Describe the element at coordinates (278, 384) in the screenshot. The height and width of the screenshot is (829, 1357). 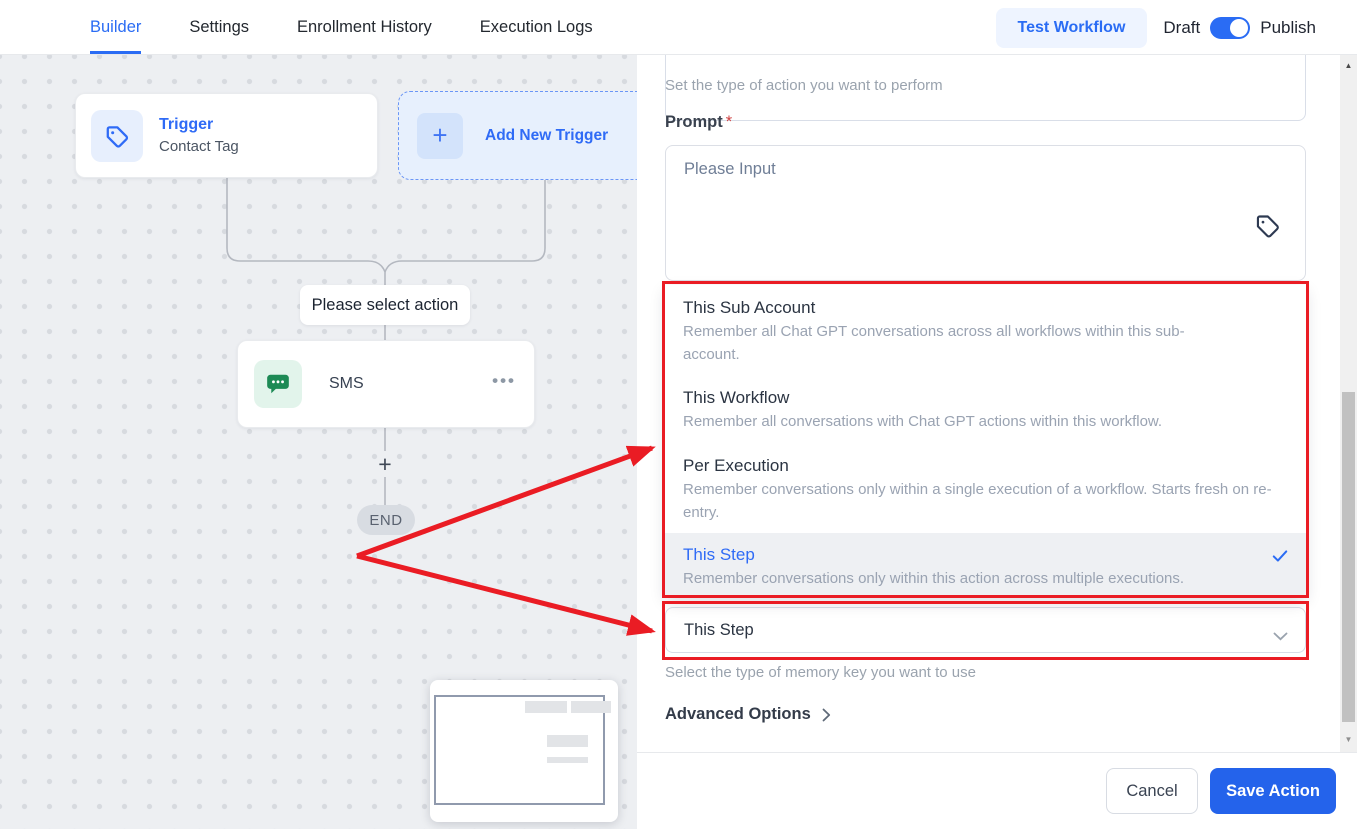
I see `chat-bubble-icon` at that location.